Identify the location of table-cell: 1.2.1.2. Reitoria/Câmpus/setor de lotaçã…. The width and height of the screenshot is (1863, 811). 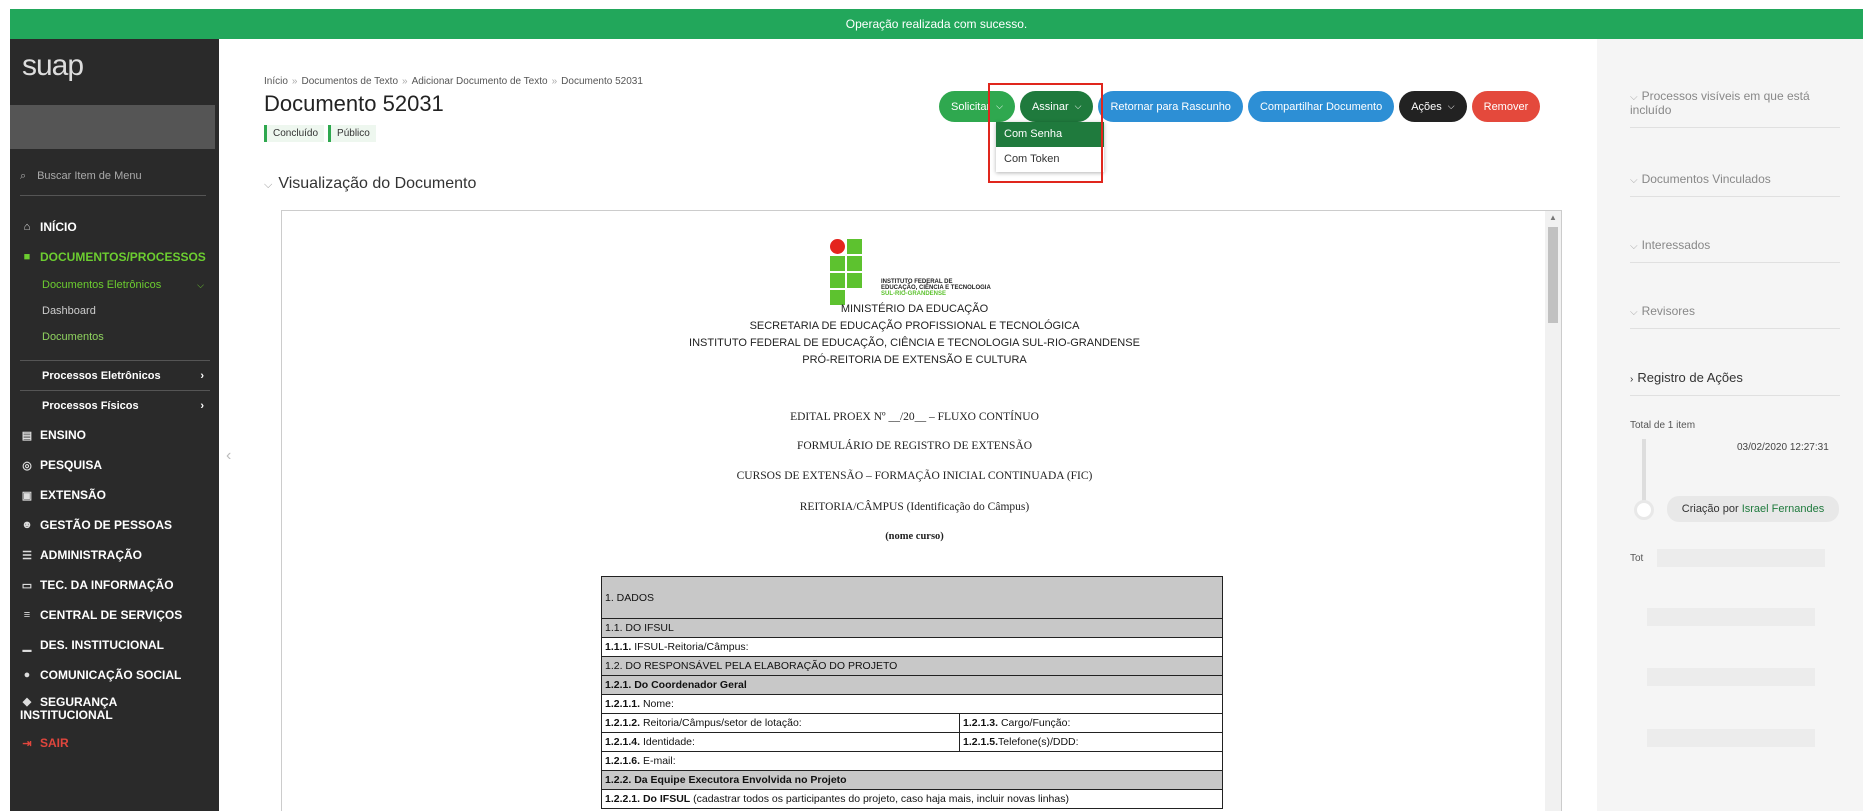
(780, 723).